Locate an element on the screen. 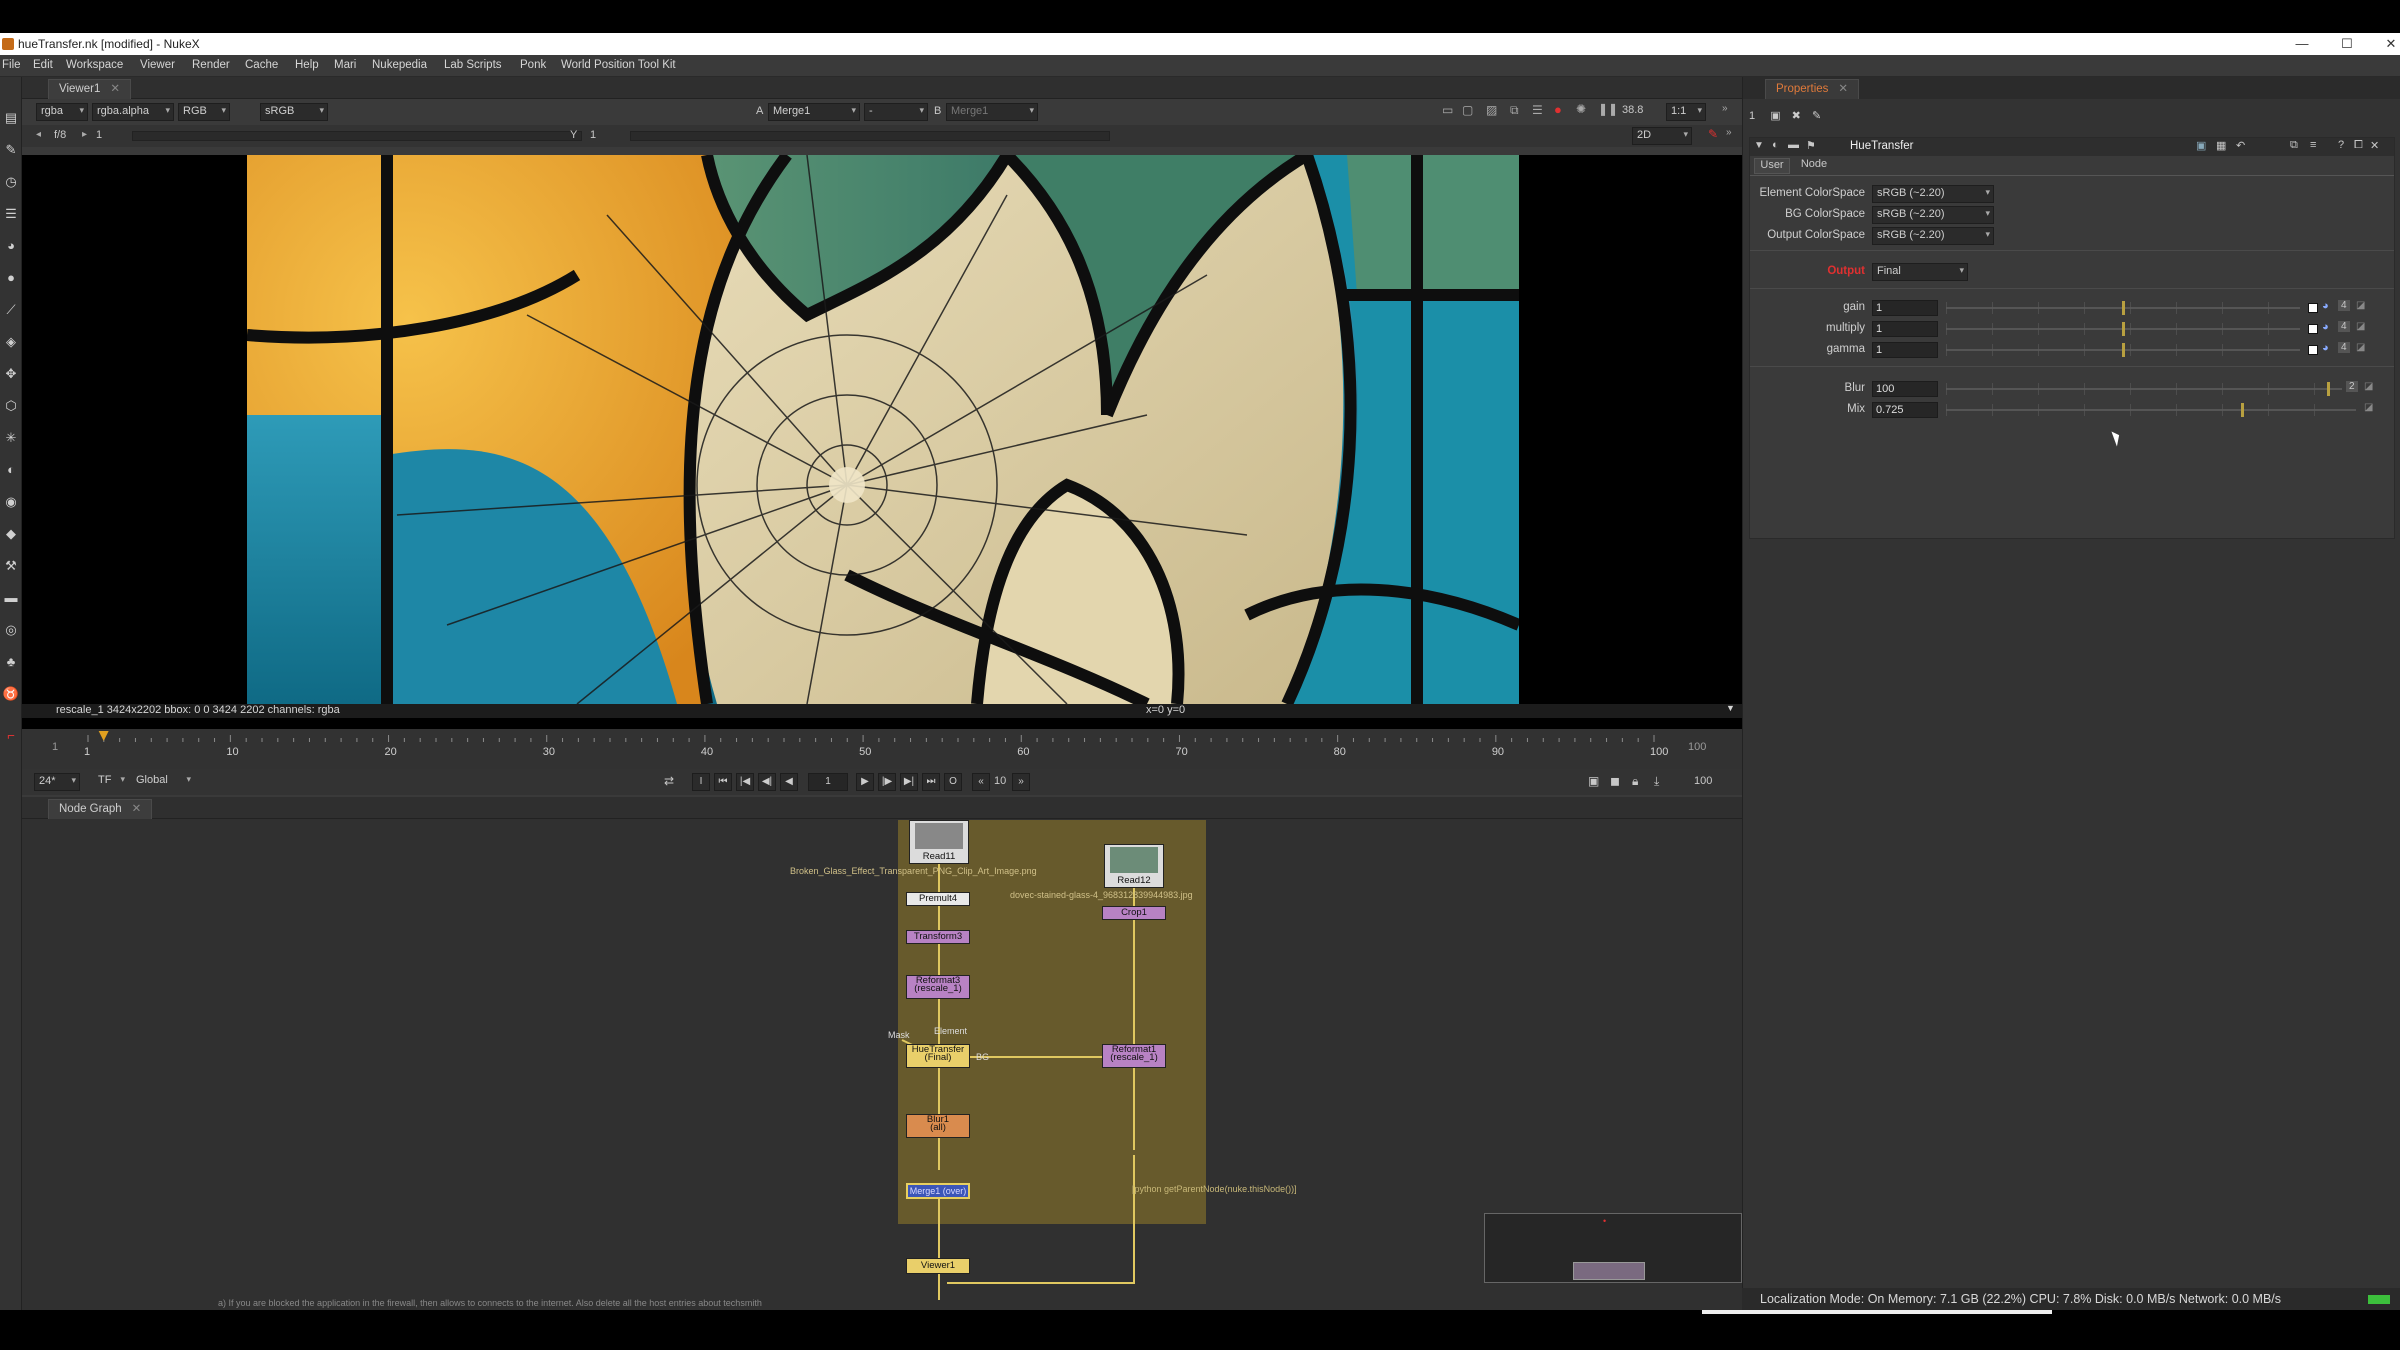 The height and width of the screenshot is (1350, 2400). menu-help: Help is located at coordinates (307, 65).